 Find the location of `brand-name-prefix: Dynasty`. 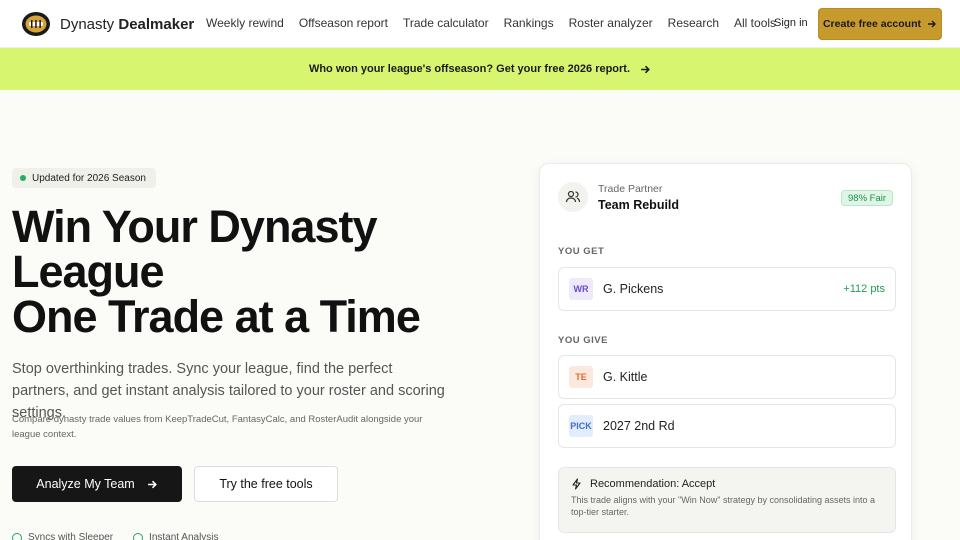

brand-name-prefix: Dynasty is located at coordinates (87, 24).